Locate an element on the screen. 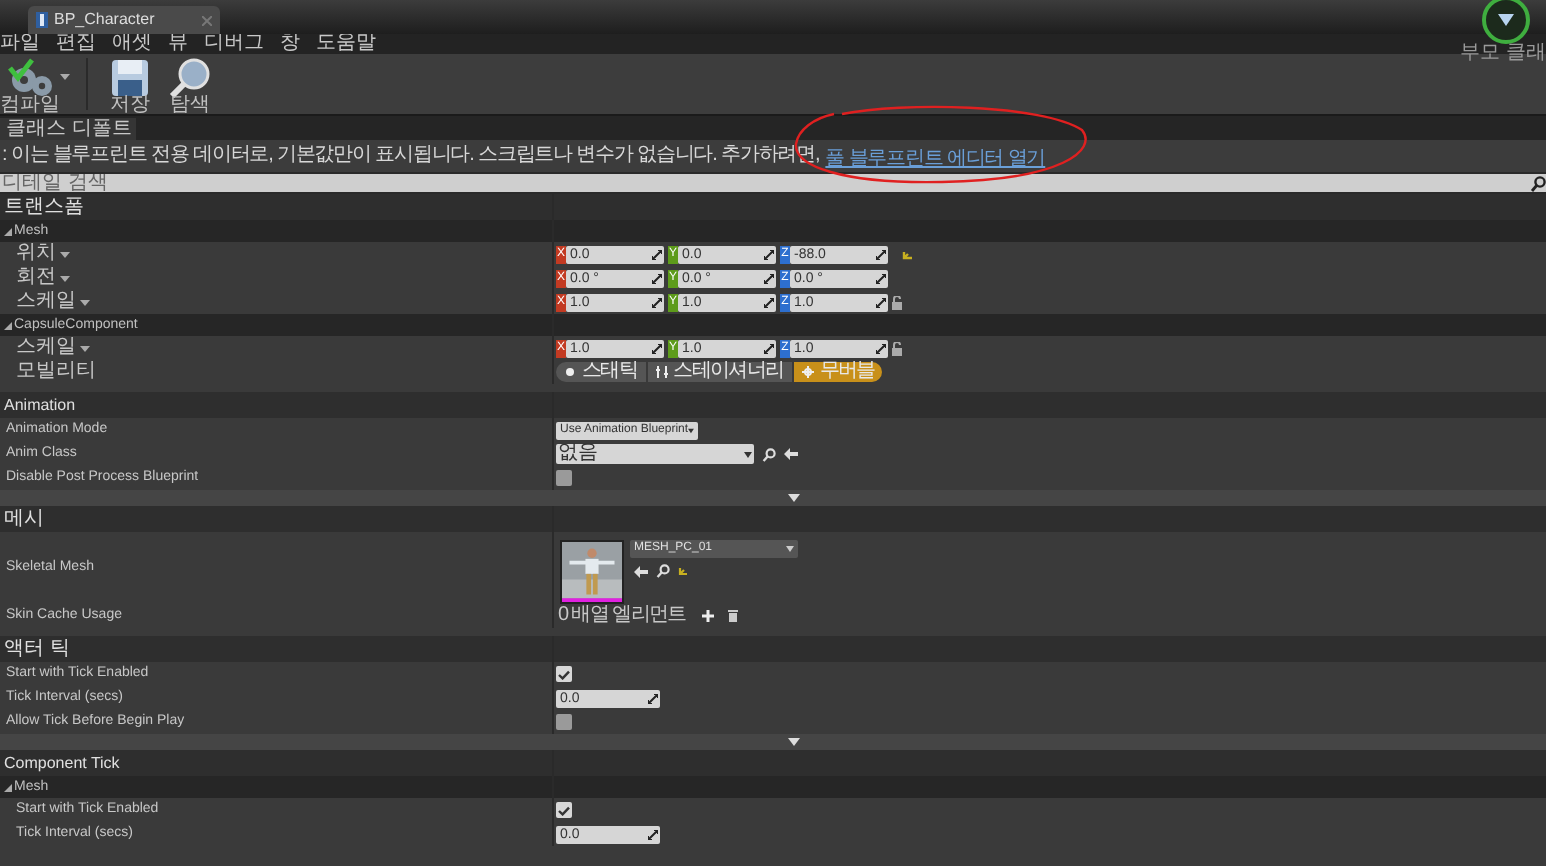  category-header: 메시 is located at coordinates (24, 519).